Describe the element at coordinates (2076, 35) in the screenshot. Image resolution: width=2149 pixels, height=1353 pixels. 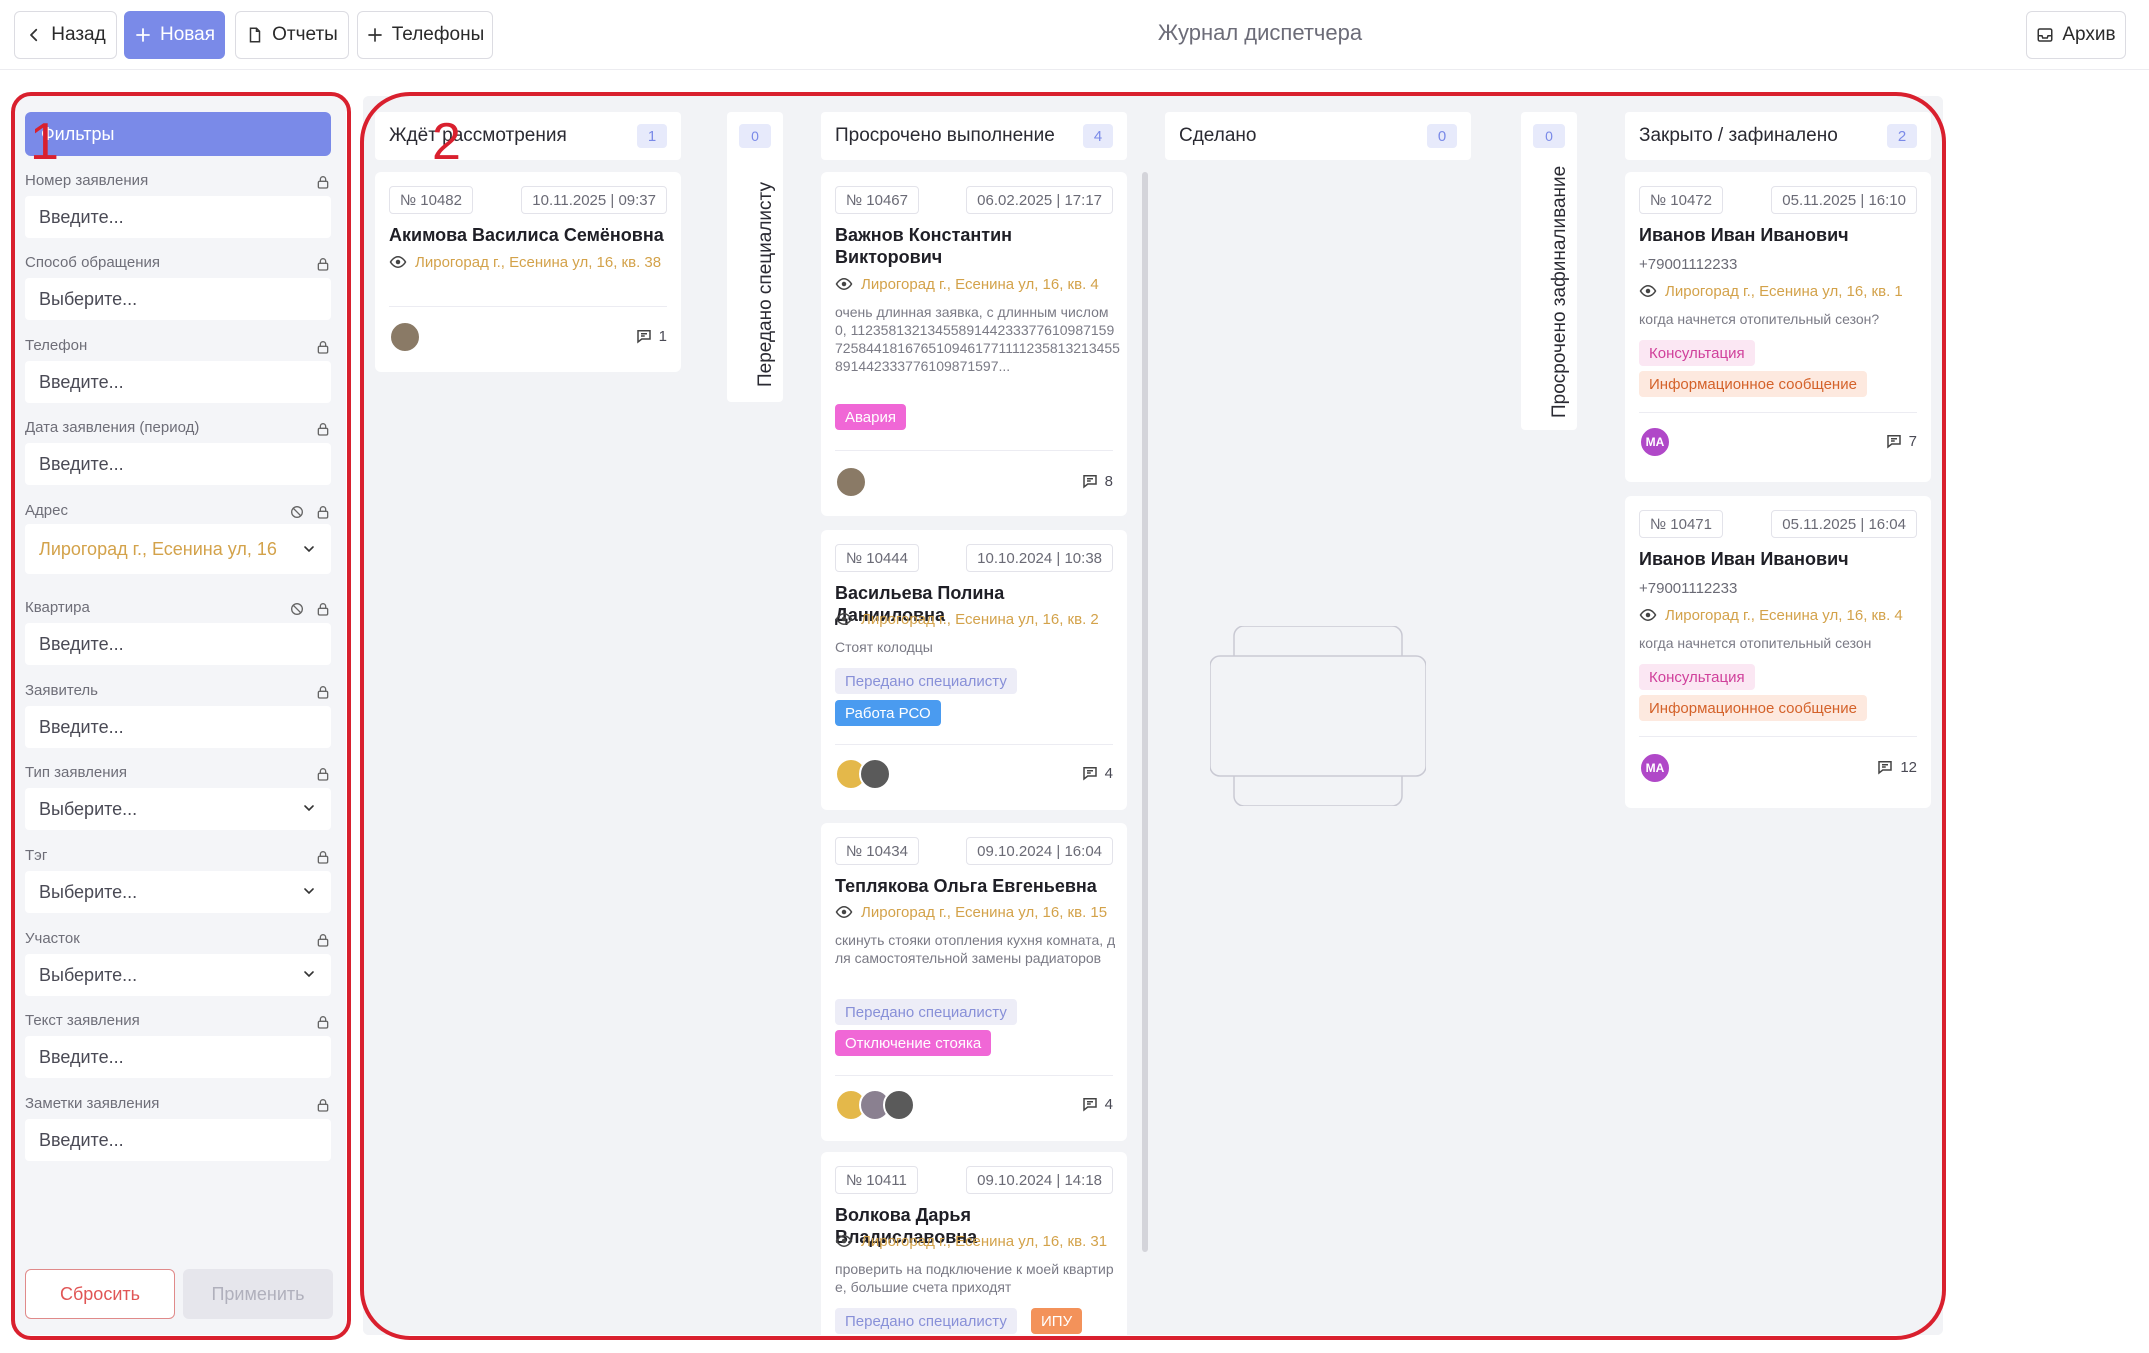
I see `archive-button: Архив` at that location.